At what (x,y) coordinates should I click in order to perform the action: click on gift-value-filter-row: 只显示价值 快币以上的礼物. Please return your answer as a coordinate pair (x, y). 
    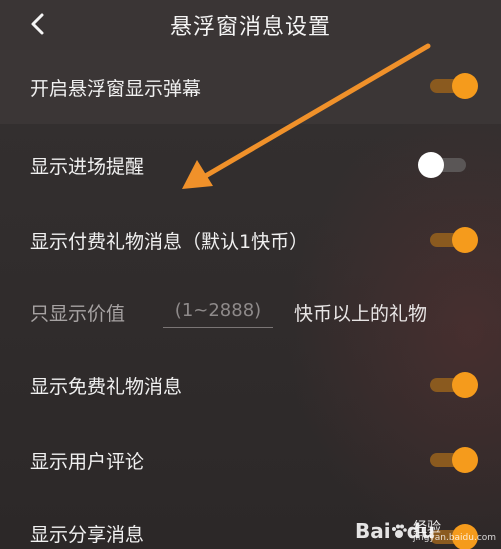
    Looking at the image, I should click on (250, 313).